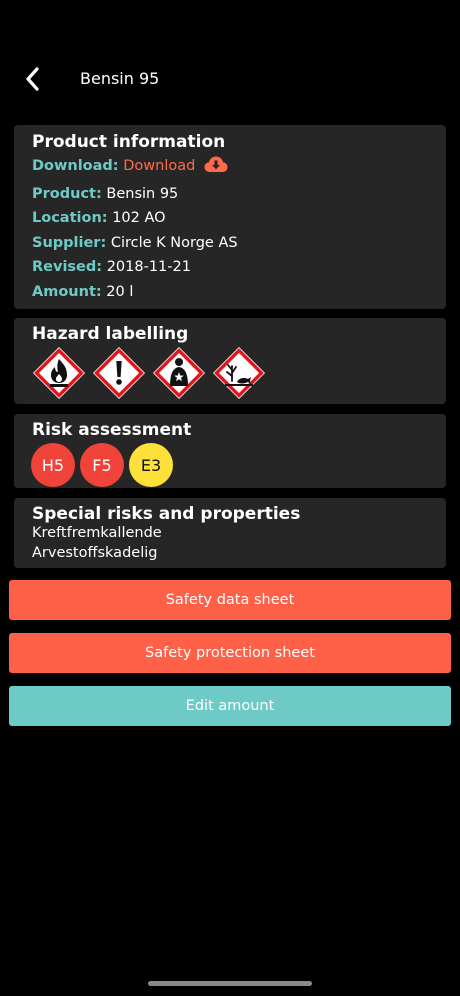 This screenshot has width=460, height=996. What do you see at coordinates (120, 291) in the screenshot?
I see `amount-value: 20 l` at bounding box center [120, 291].